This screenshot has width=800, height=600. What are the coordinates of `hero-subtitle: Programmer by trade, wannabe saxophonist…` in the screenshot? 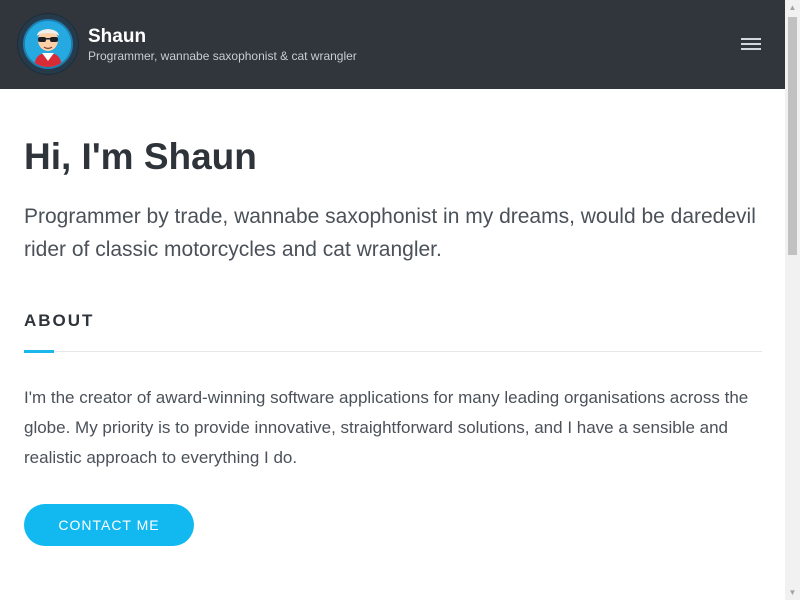 It's located at (390, 233).